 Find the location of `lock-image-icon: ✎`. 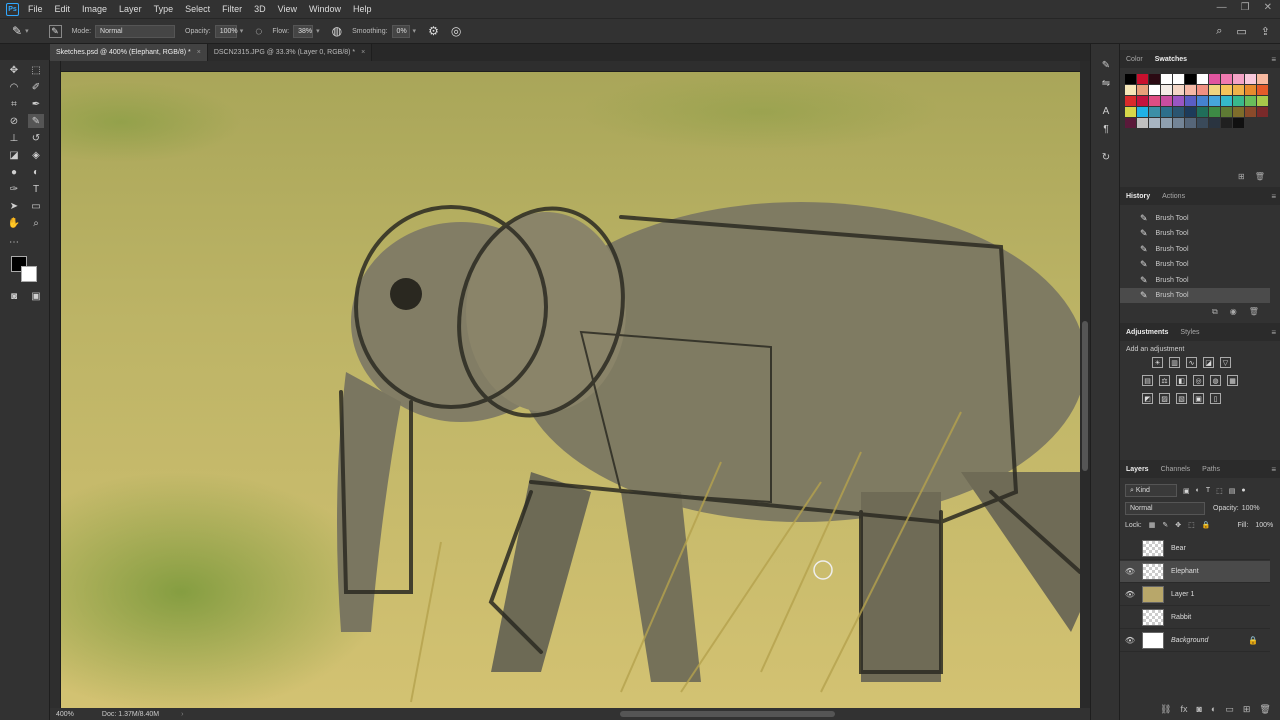

lock-image-icon: ✎ is located at coordinates (1165, 525).